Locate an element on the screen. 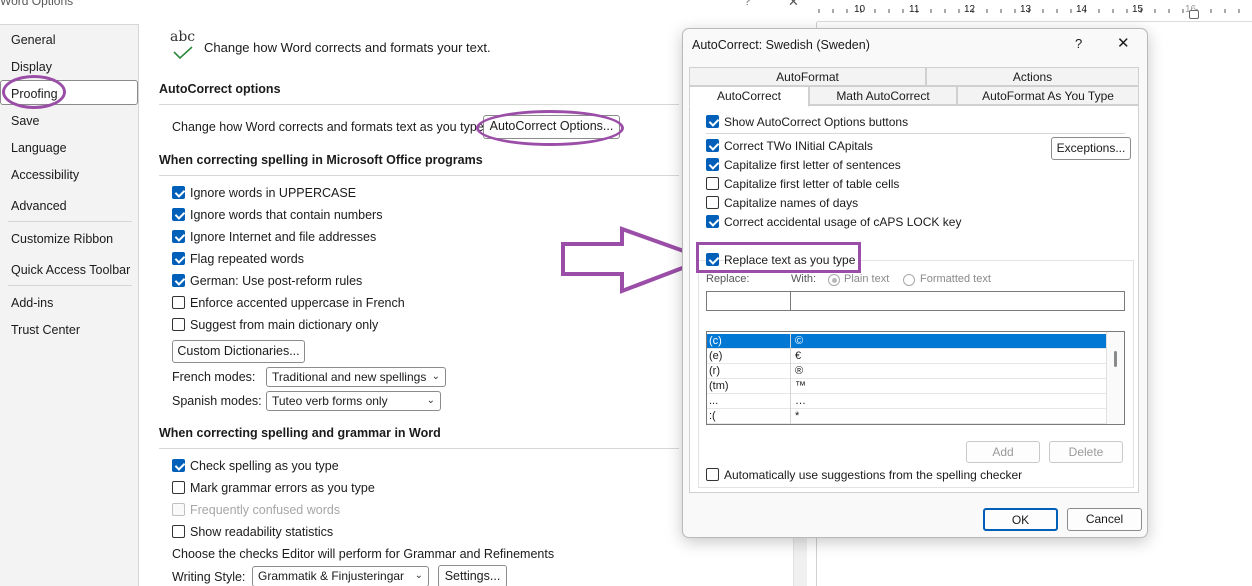  sidebar-item-trust-center: Trust Center is located at coordinates (45, 330).